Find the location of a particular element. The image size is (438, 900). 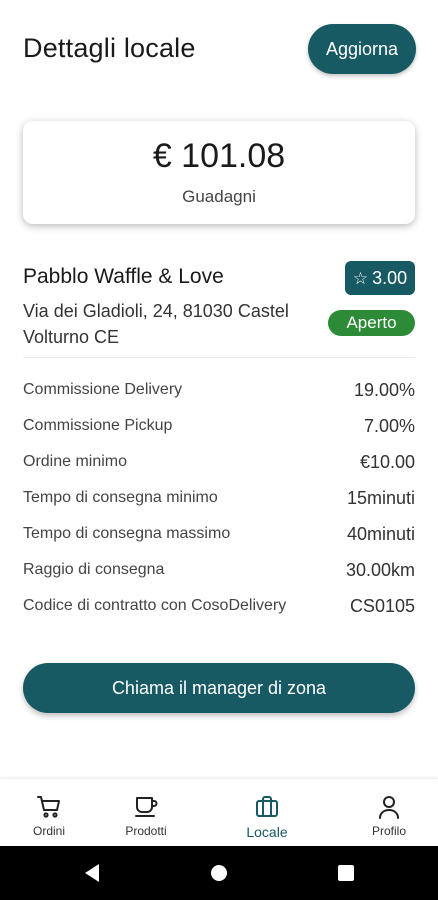

detail-value: 30.00km is located at coordinates (380, 569).